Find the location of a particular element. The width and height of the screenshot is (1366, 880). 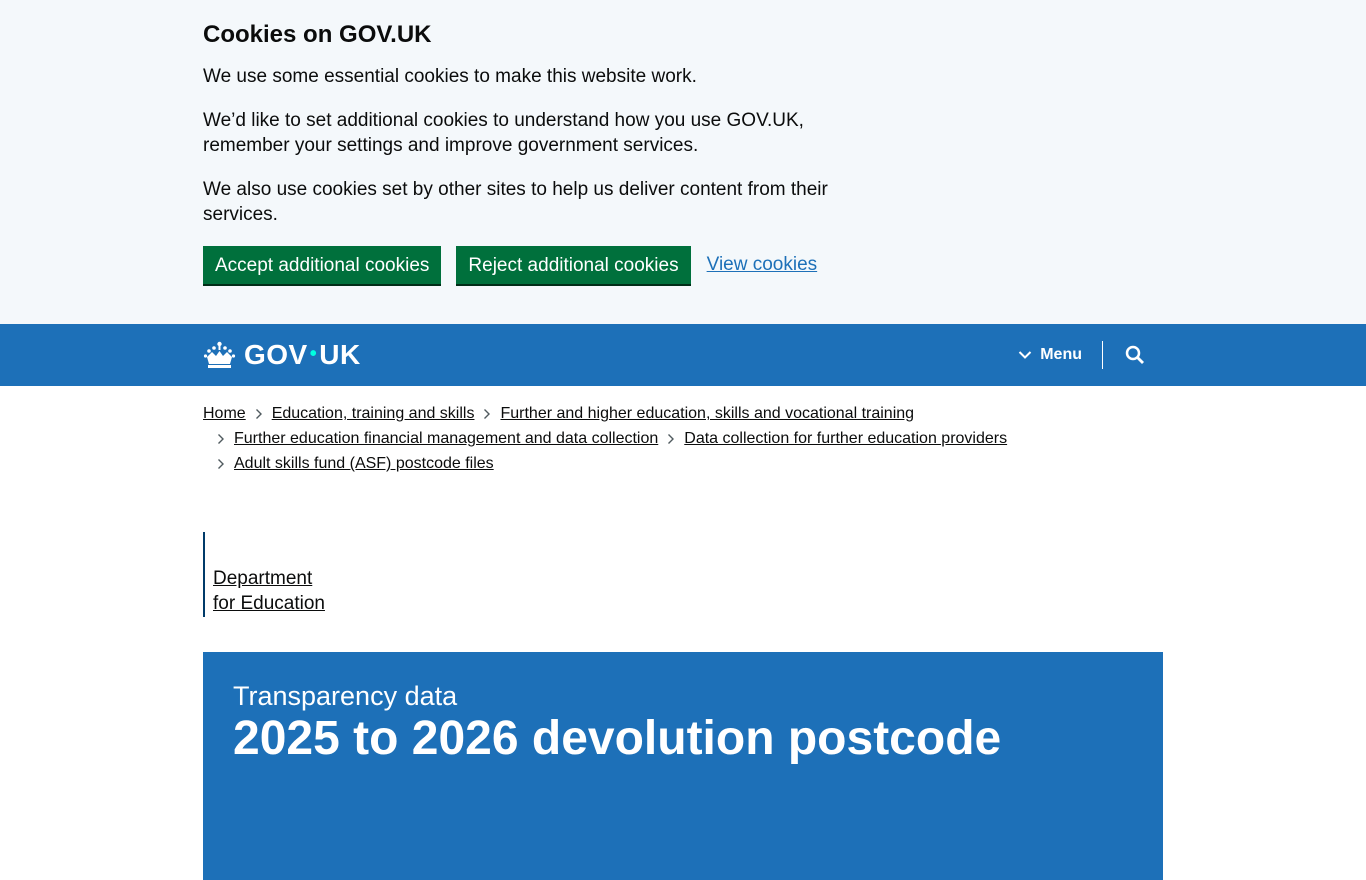

organisation-line-1: Department is located at coordinates (263, 578).